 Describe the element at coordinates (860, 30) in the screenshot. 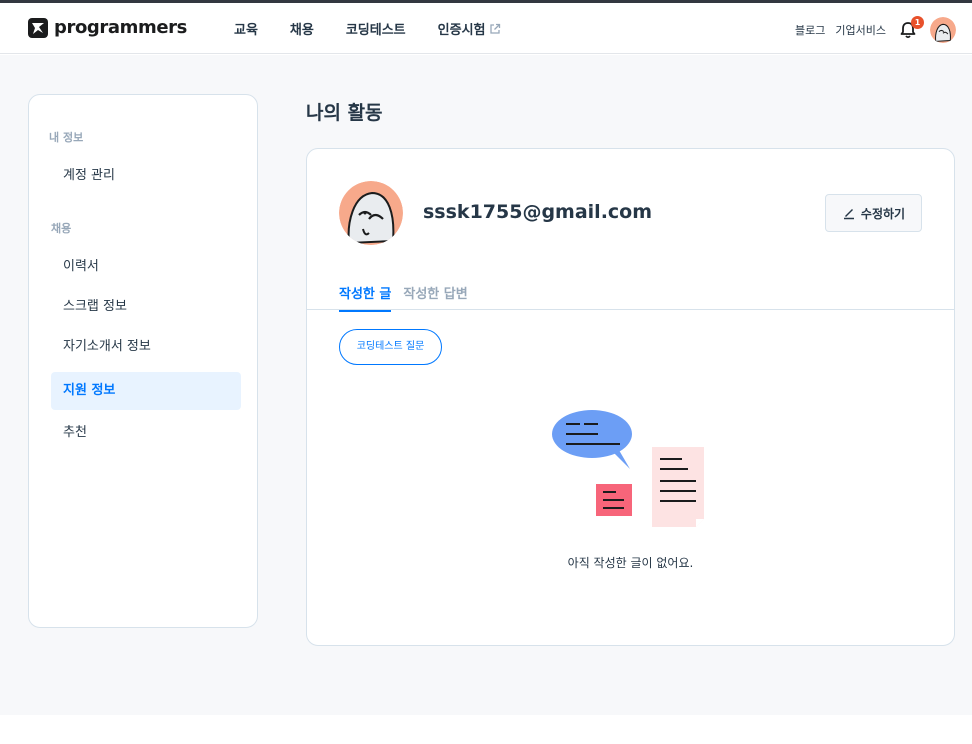

I see `business-link: 기업서비스` at that location.